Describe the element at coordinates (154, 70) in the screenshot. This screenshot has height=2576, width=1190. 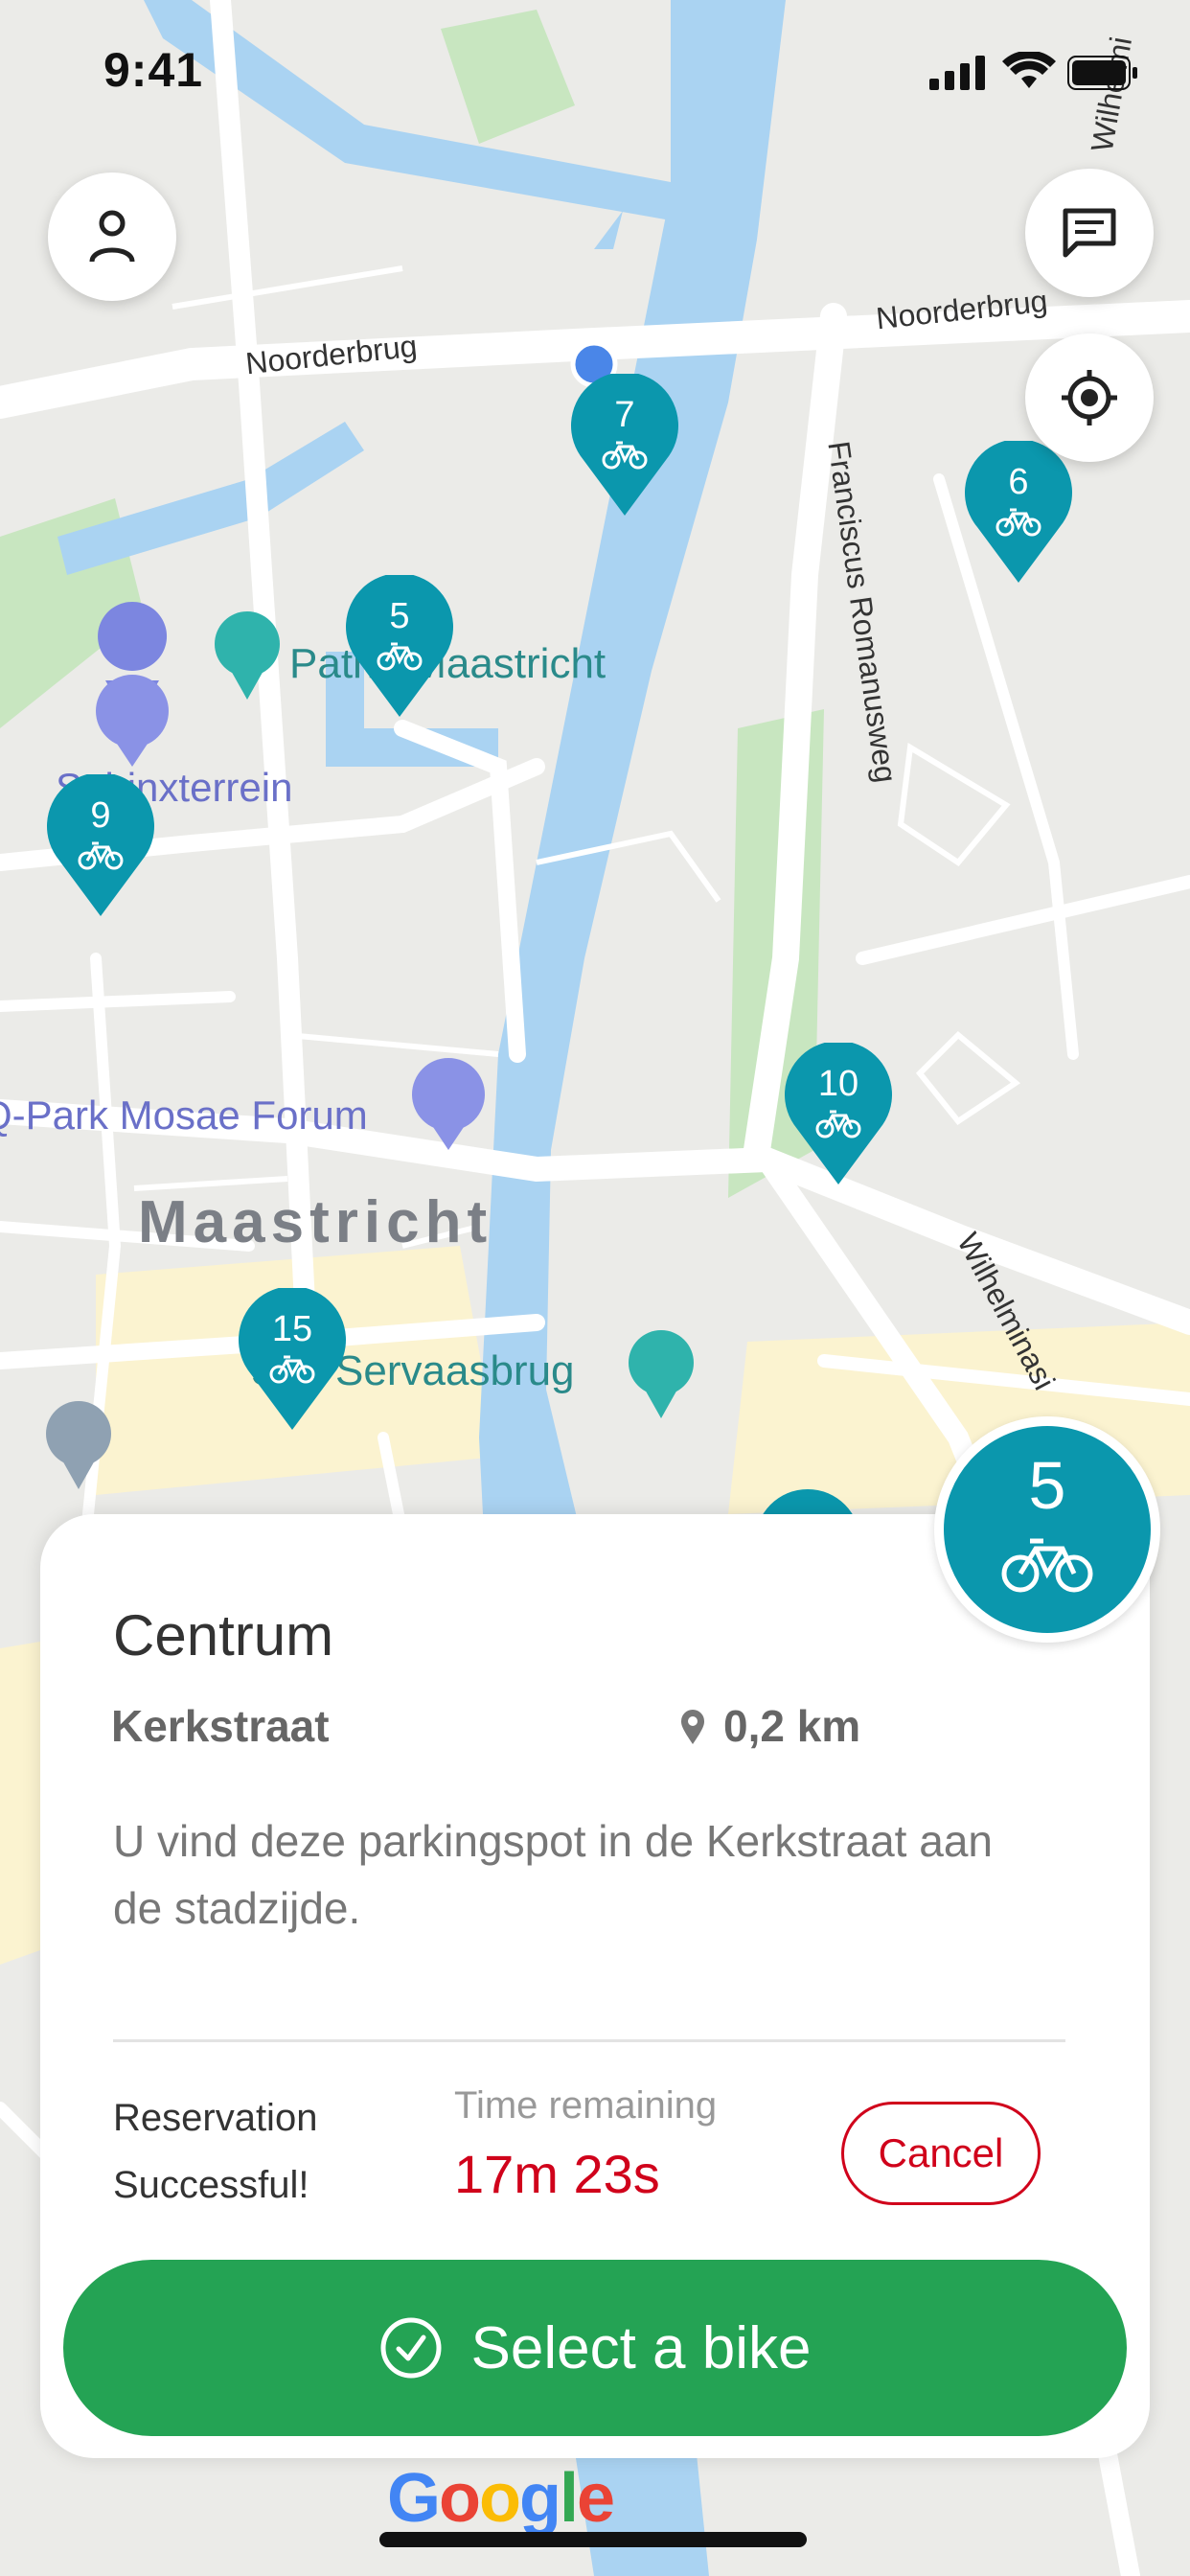
I see `status-time: 9:41` at that location.